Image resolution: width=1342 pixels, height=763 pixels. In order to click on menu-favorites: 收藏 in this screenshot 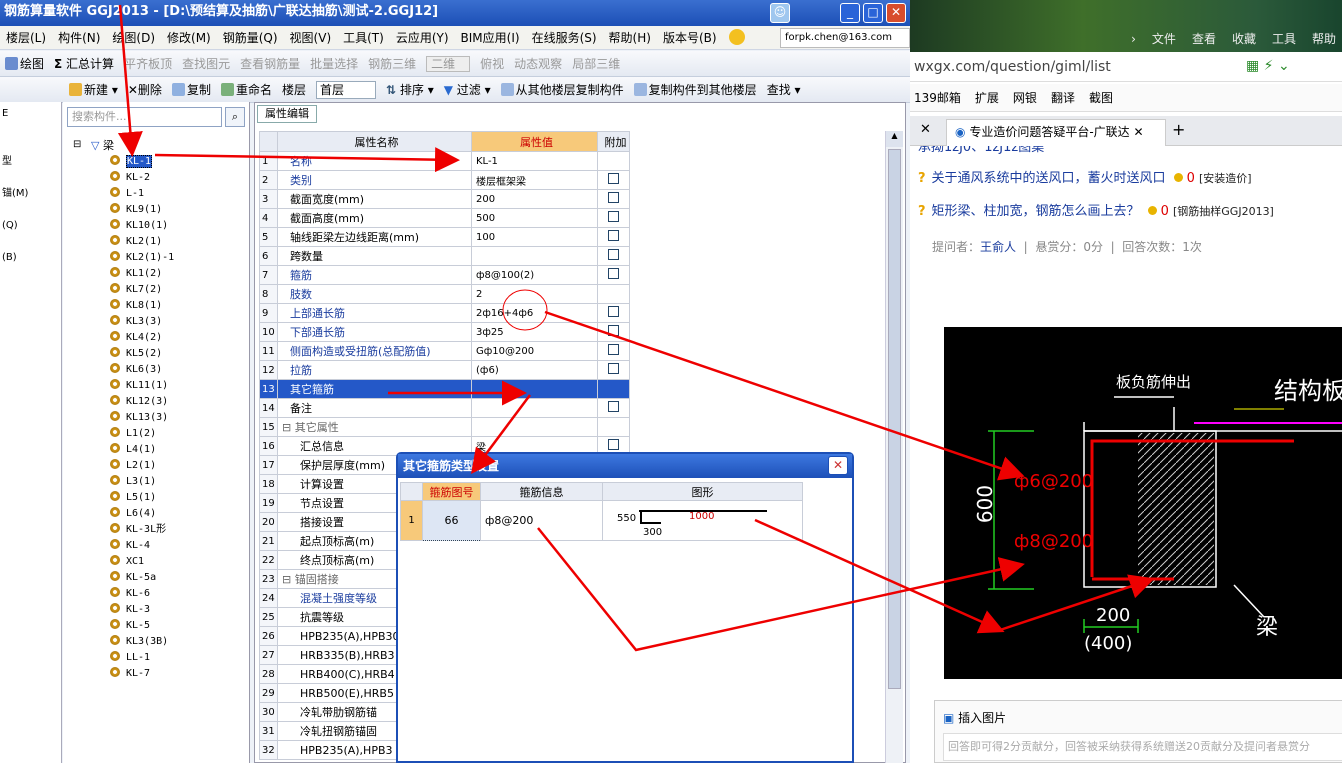, I will do `click(1244, 39)`.